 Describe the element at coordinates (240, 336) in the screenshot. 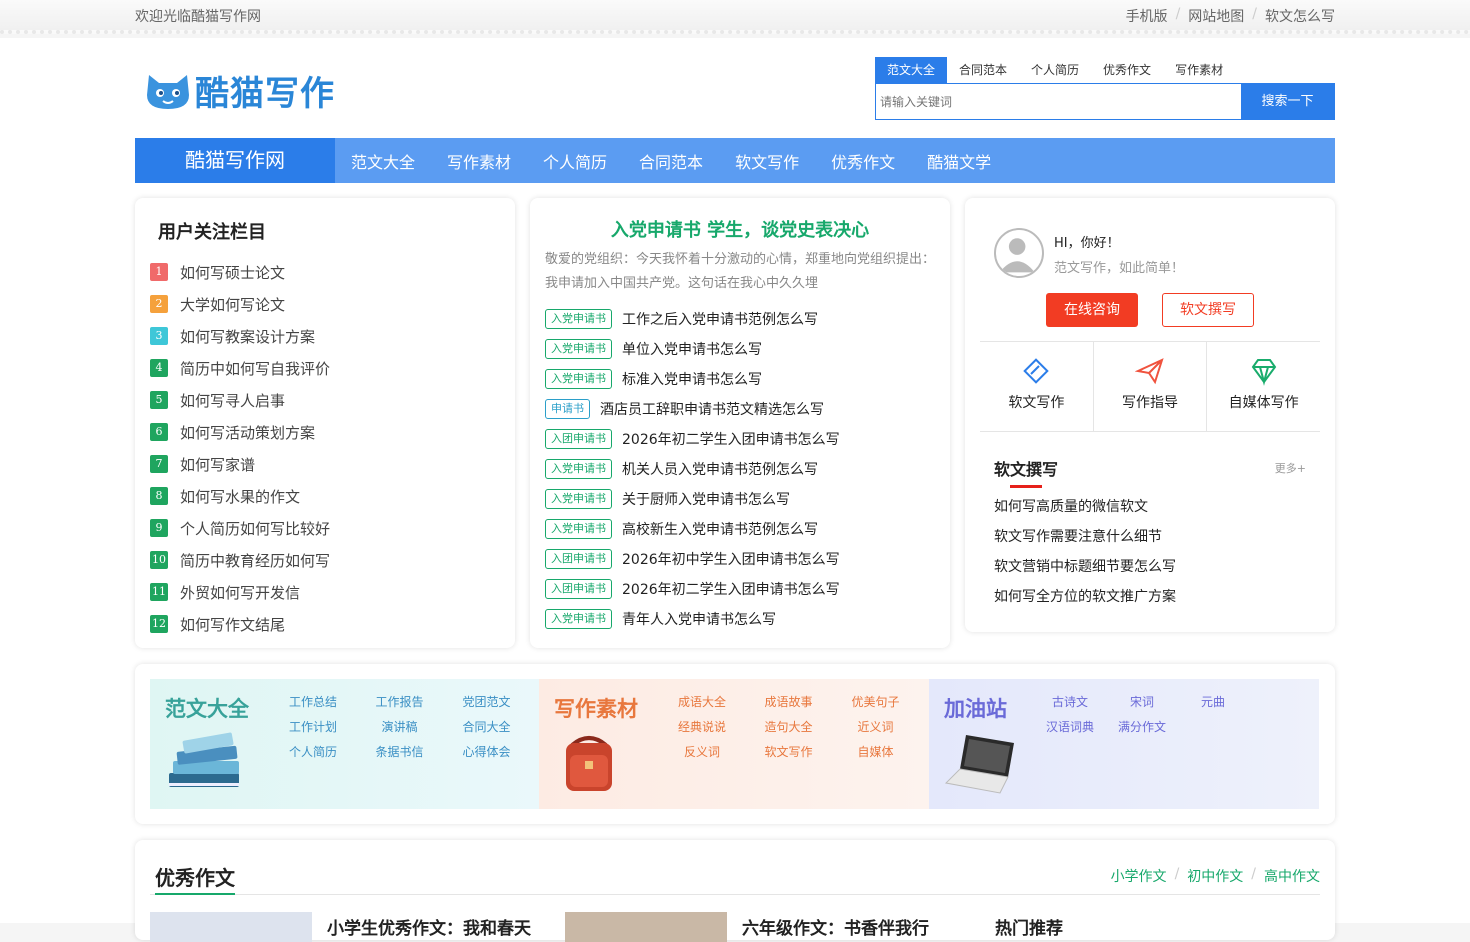

I see `rank-item: 3 如何写教案设计方案` at that location.